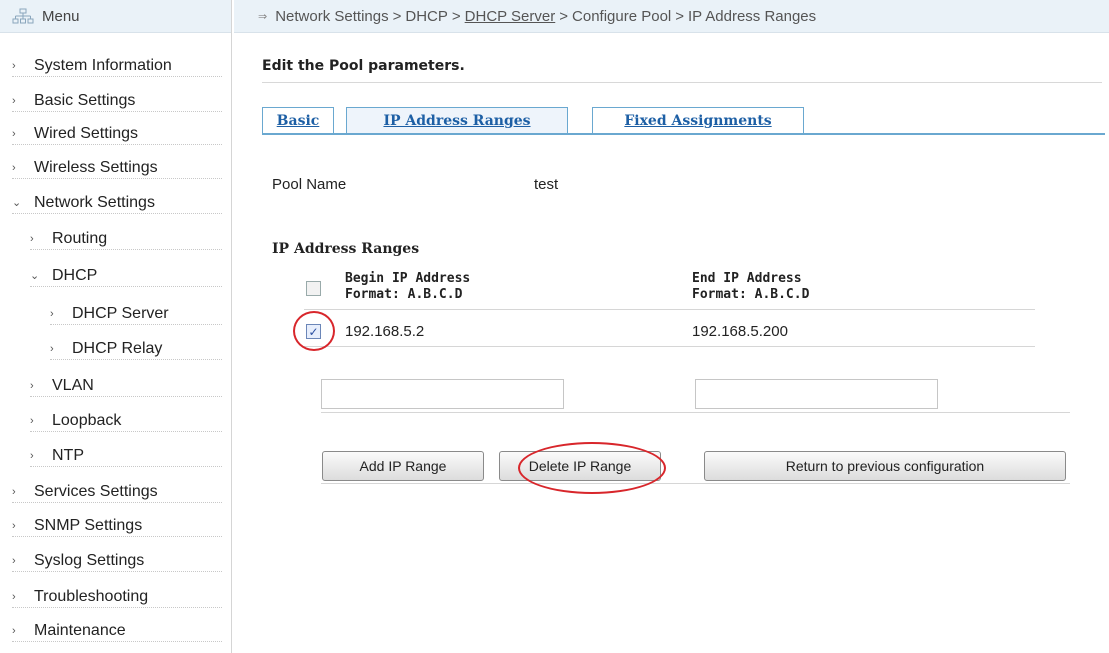  Describe the element at coordinates (404, 294) in the screenshot. I see `begin-ip-header-format: Format: A.B.C.D` at that location.